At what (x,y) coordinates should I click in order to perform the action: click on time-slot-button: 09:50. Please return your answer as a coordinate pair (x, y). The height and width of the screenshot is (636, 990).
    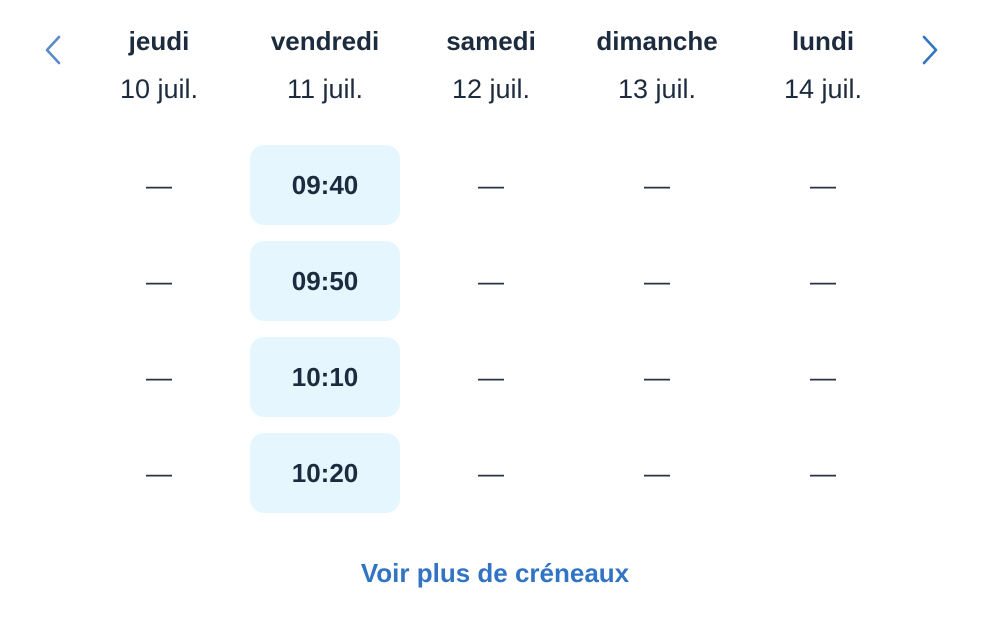
    Looking at the image, I should click on (325, 281).